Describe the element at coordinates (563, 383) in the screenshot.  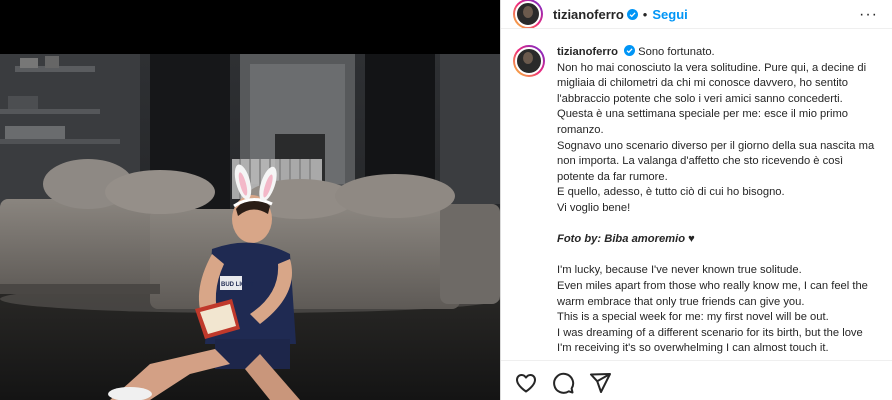
I see `comment-icon` at that location.